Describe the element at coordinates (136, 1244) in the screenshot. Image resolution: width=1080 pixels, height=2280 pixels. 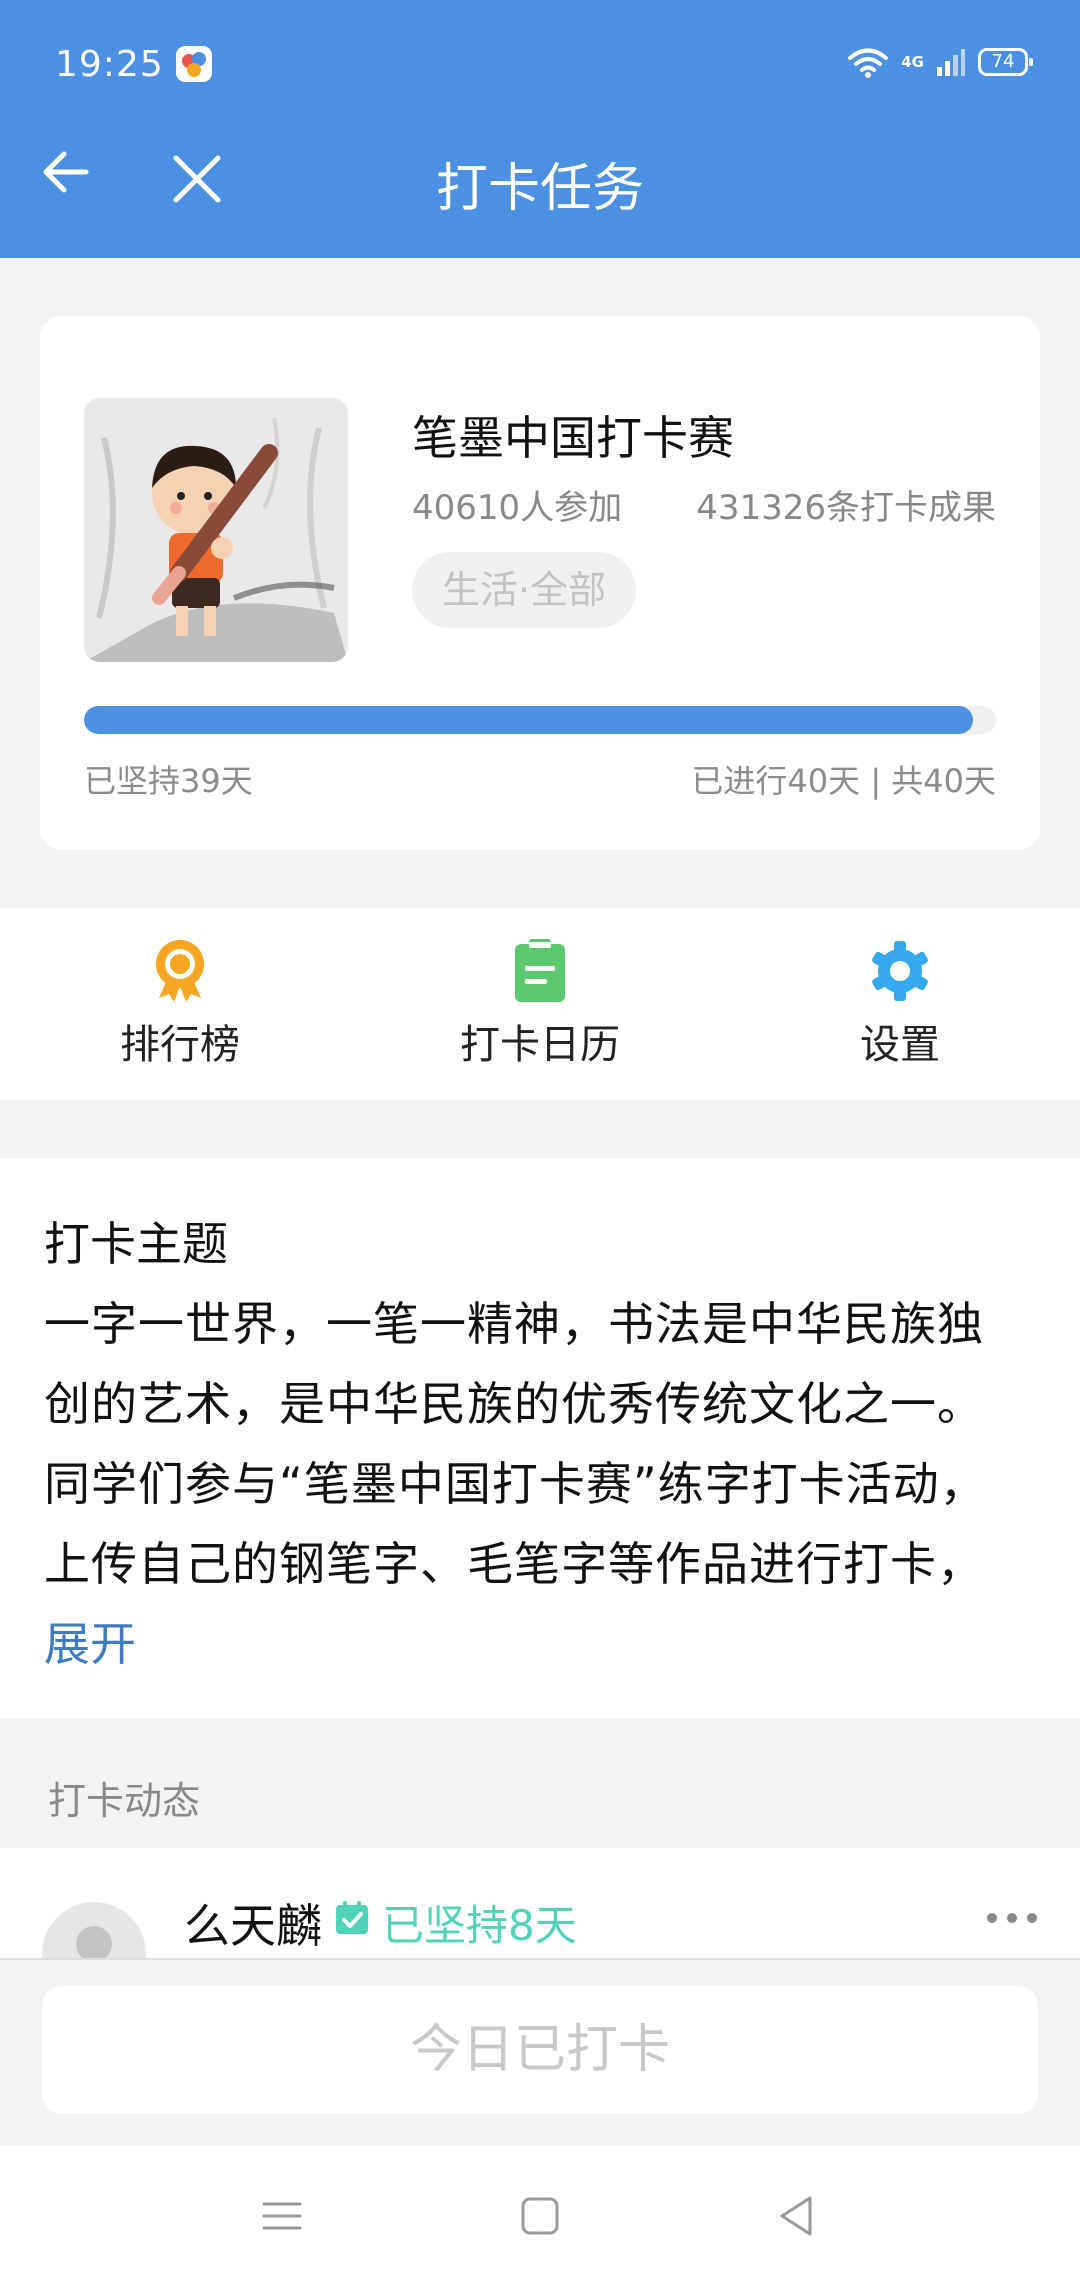
I see `theme-heading: 打卡主题` at that location.